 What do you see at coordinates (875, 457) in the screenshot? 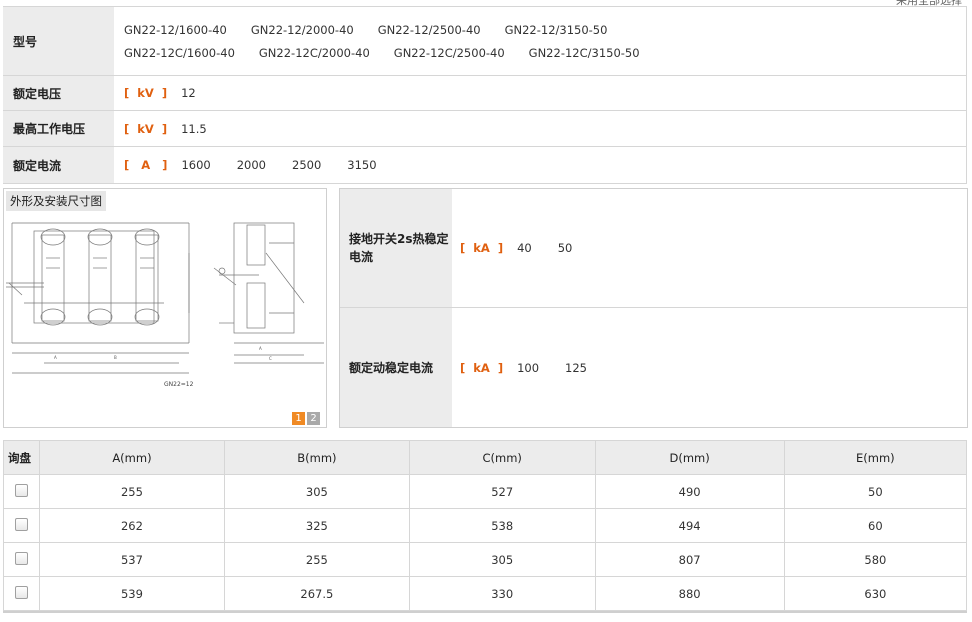
I see `col-header-e: E(mm)` at bounding box center [875, 457].